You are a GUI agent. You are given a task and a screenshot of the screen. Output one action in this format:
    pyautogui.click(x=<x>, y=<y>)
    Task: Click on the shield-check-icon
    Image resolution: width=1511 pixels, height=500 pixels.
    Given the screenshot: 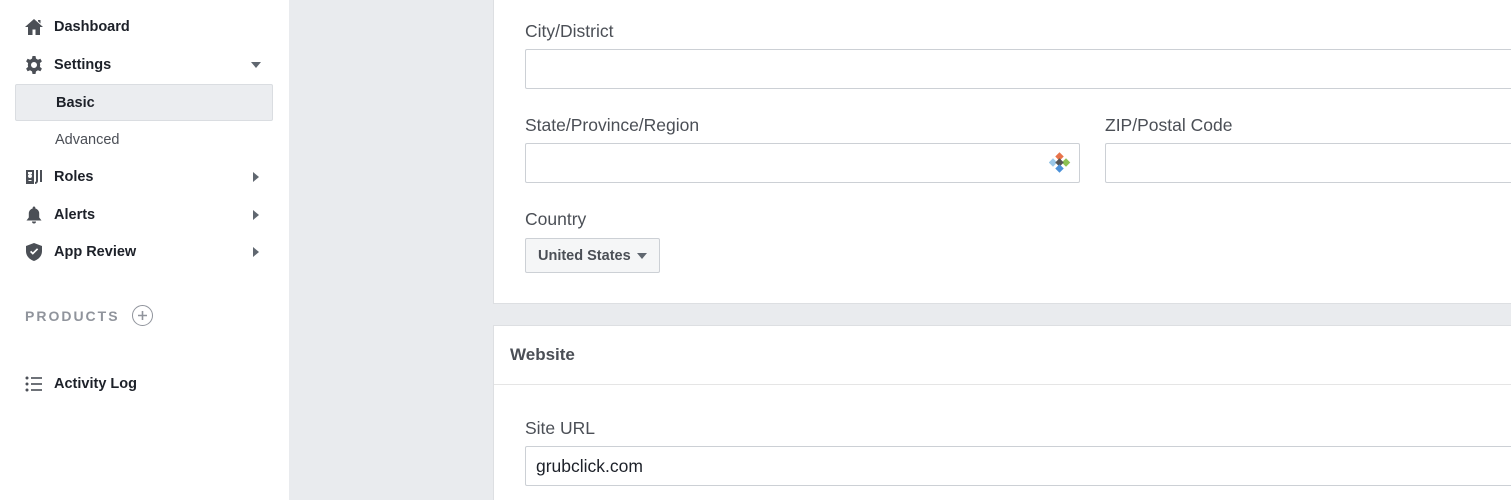 What is the action you would take?
    pyautogui.click(x=34, y=252)
    